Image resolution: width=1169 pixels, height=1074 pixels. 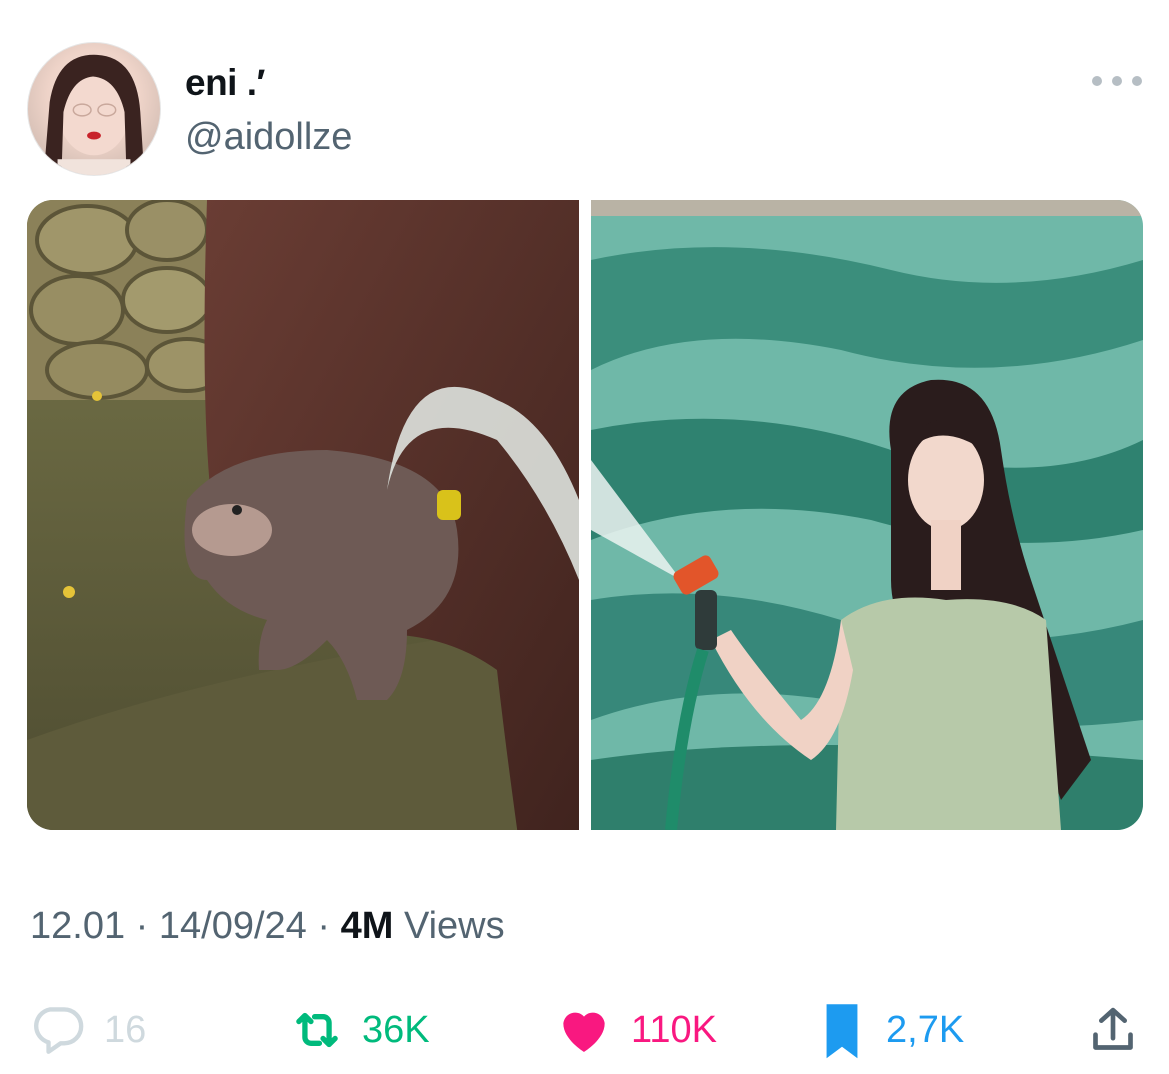 What do you see at coordinates (59, 1030) in the screenshot?
I see `reply-icon` at bounding box center [59, 1030].